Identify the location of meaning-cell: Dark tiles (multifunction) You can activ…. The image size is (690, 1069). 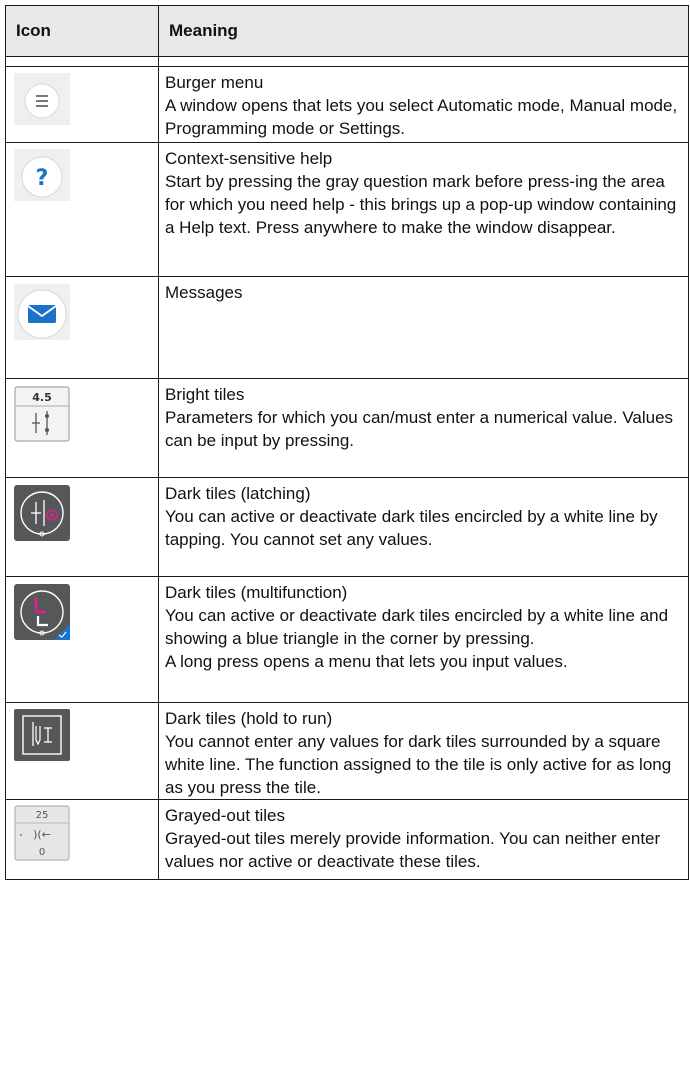
(423, 639).